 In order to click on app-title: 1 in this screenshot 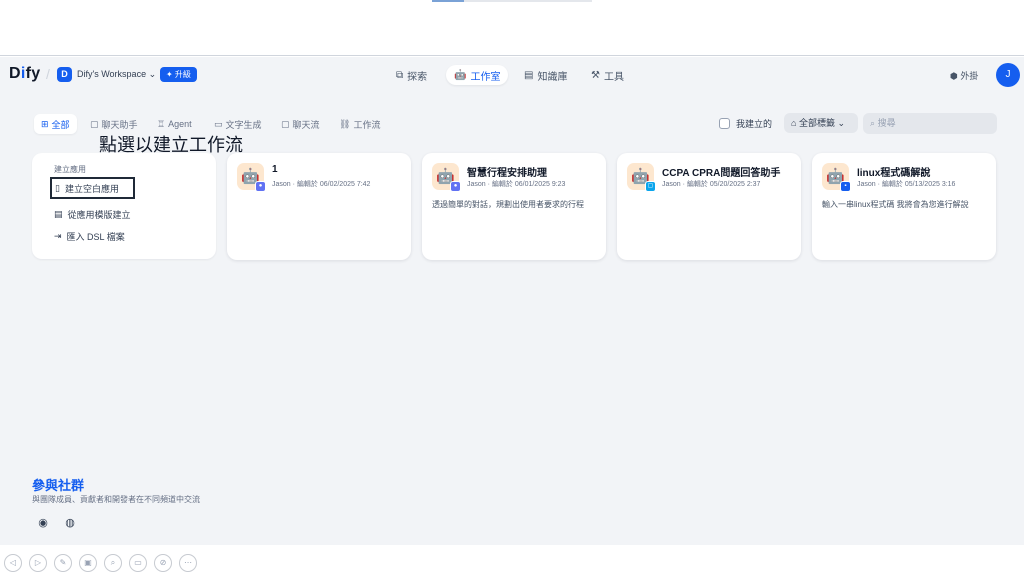, I will do `click(275, 169)`.